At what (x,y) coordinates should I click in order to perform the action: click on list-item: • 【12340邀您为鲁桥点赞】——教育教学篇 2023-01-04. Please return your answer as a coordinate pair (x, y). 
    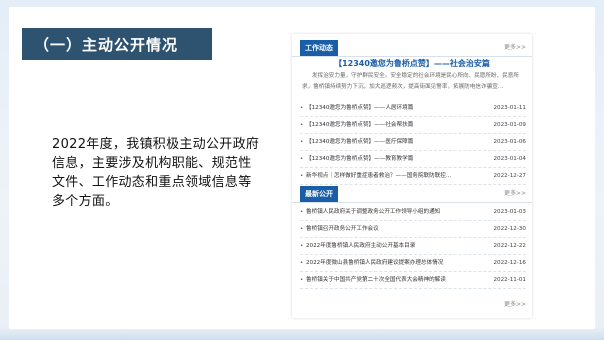
    Looking at the image, I should click on (413, 159).